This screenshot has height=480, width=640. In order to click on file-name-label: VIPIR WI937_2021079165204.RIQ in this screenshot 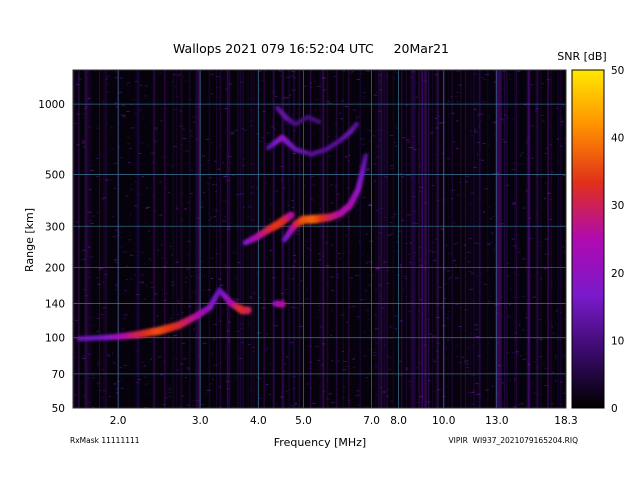, I will do `click(514, 440)`.